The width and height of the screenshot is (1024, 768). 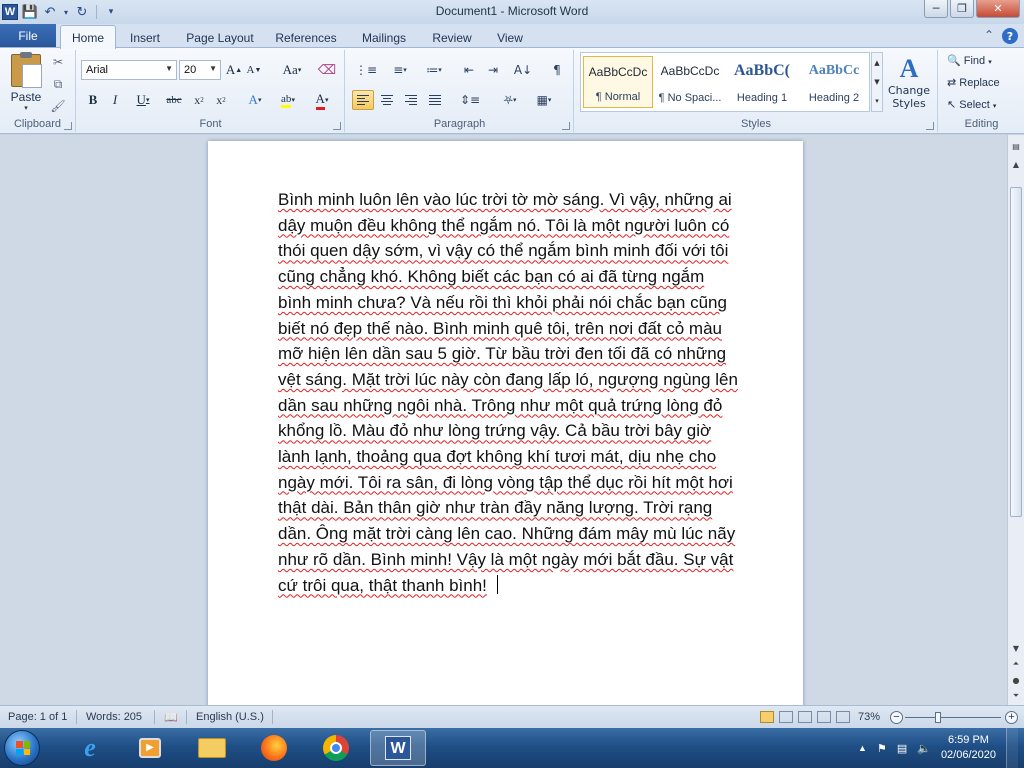 What do you see at coordinates (114, 717) in the screenshot?
I see `word-count: Words: 205` at bounding box center [114, 717].